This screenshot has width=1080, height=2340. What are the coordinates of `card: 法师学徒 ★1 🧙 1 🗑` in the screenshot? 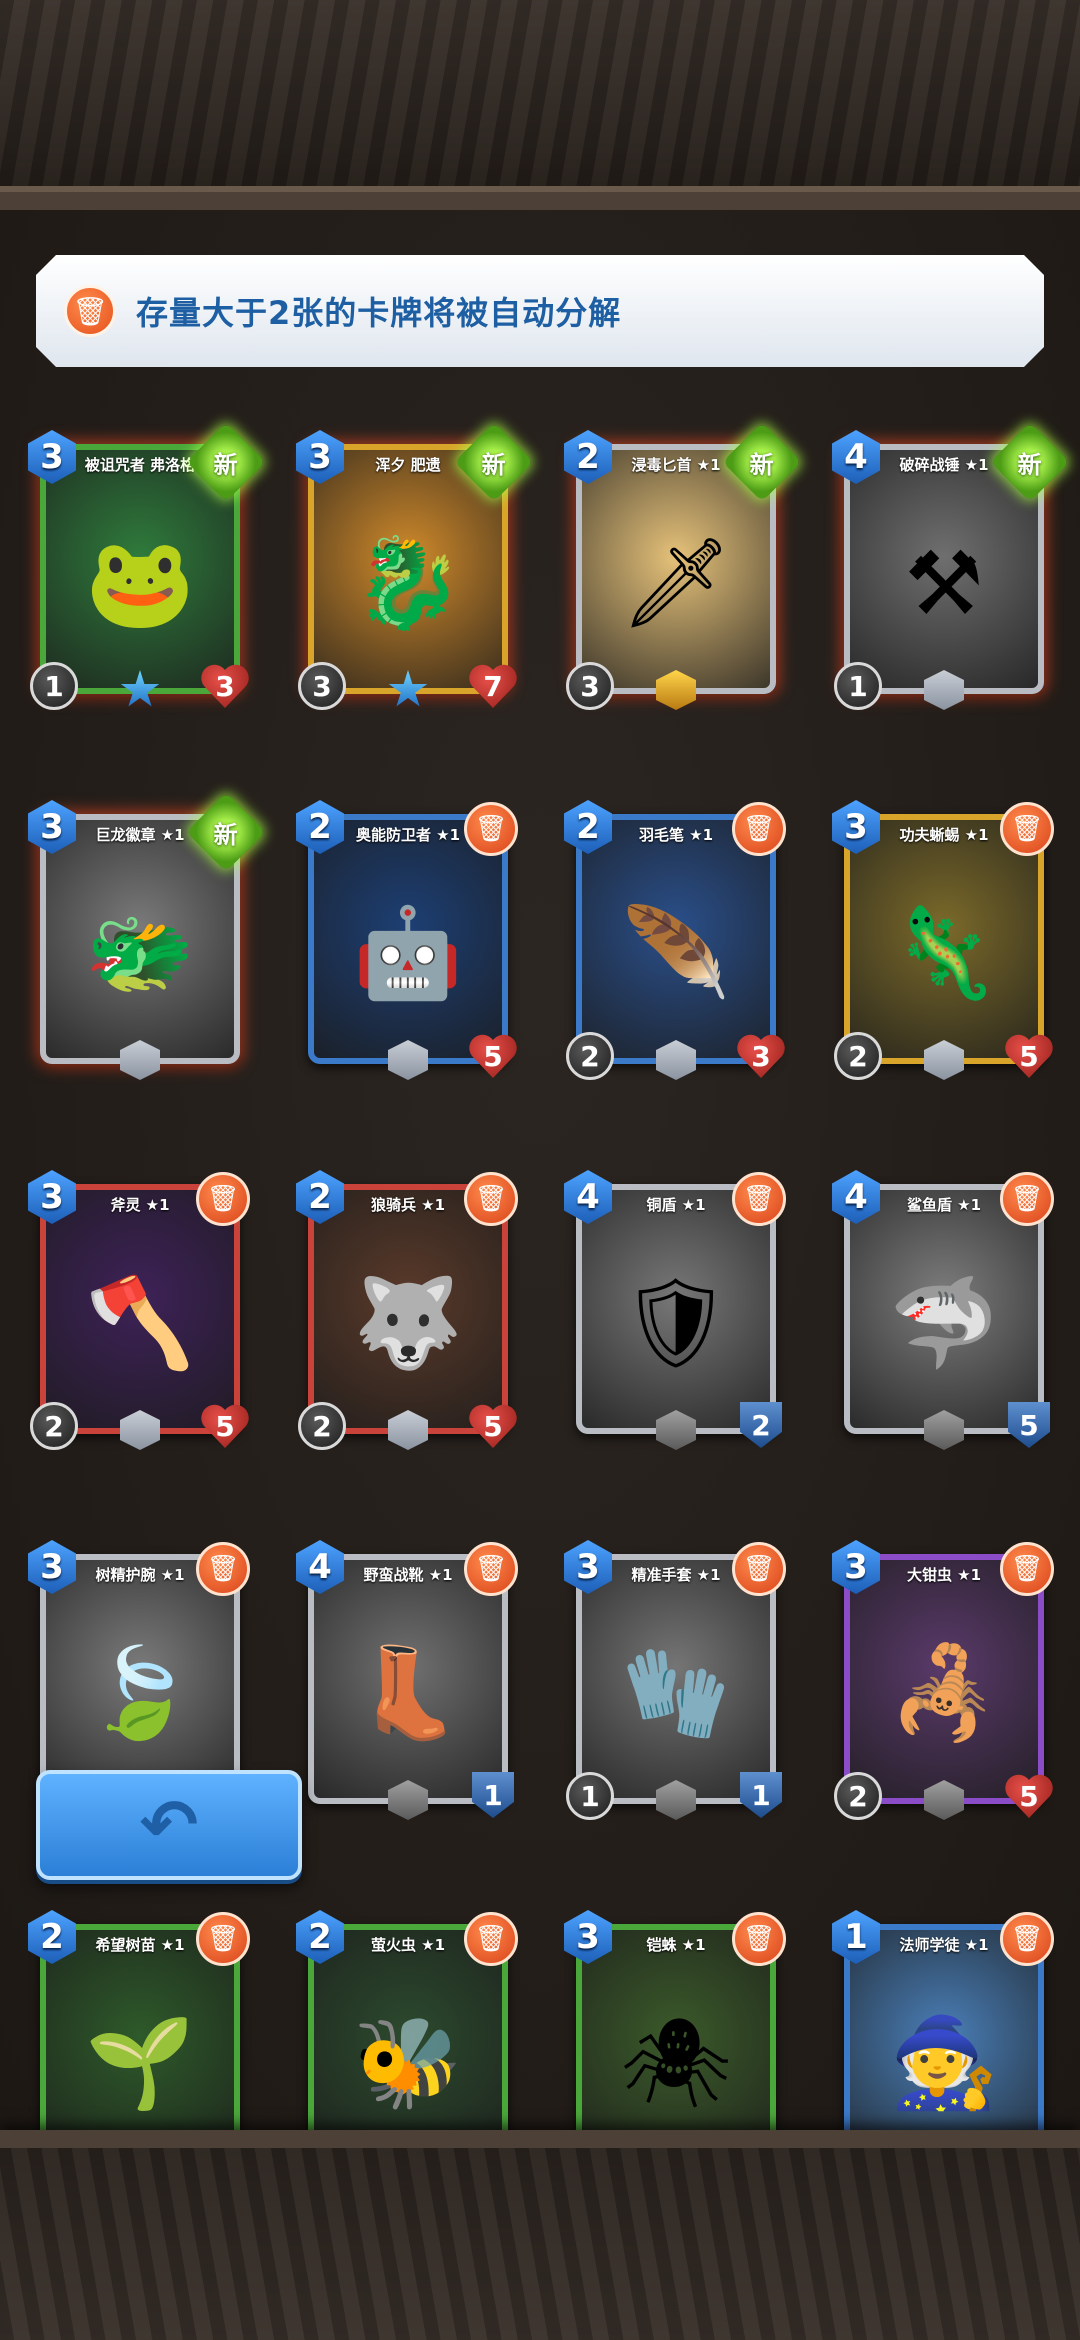 It's located at (943, 2020).